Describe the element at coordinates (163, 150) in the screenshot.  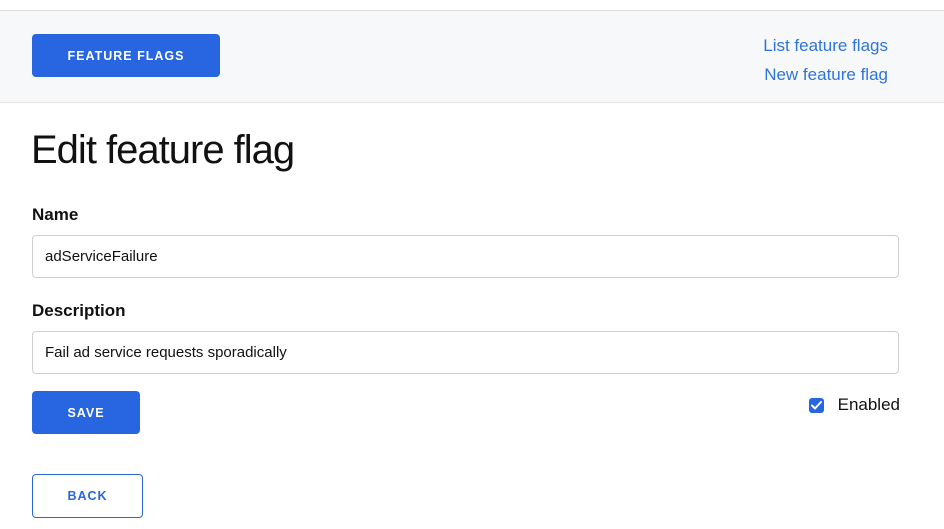
I see `page-title: Edit feature flag` at that location.